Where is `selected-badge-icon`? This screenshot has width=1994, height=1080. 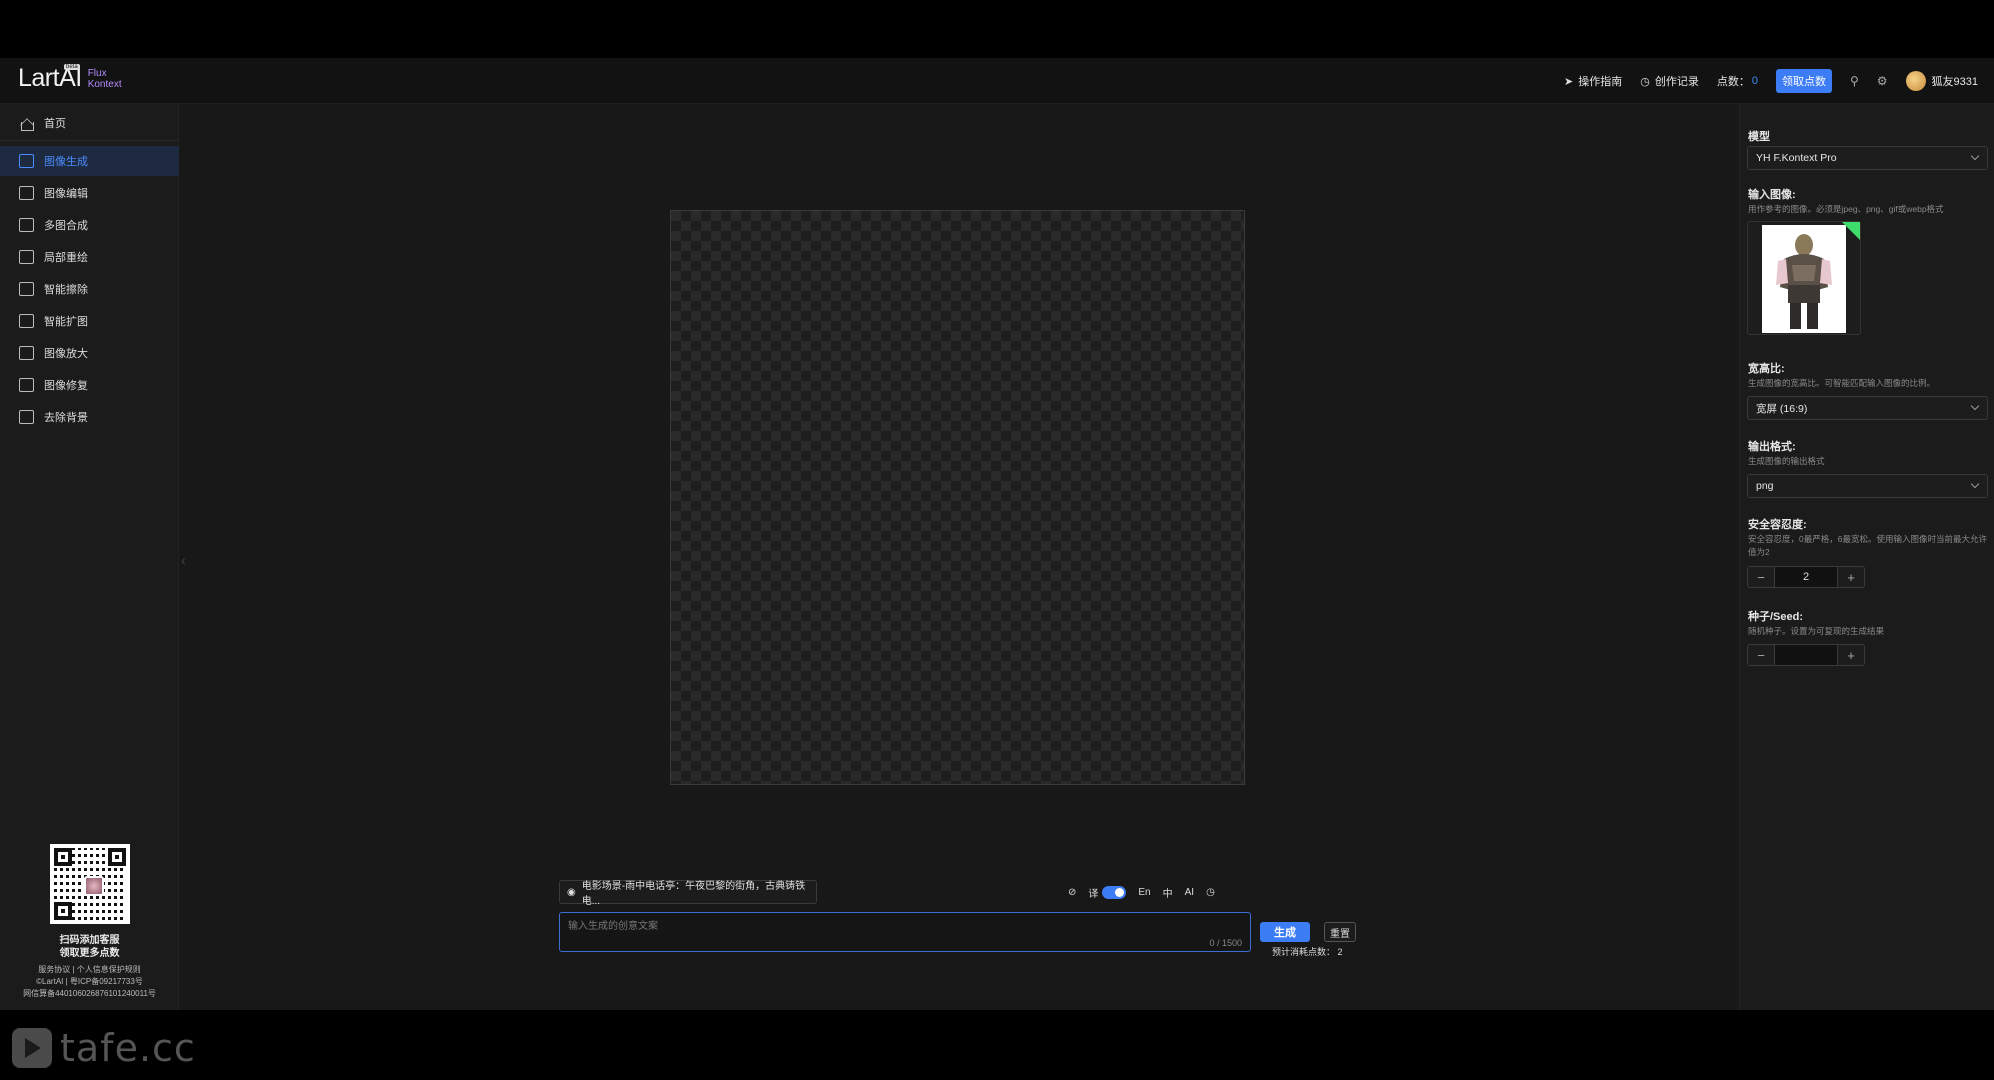
selected-badge-icon is located at coordinates (1851, 231).